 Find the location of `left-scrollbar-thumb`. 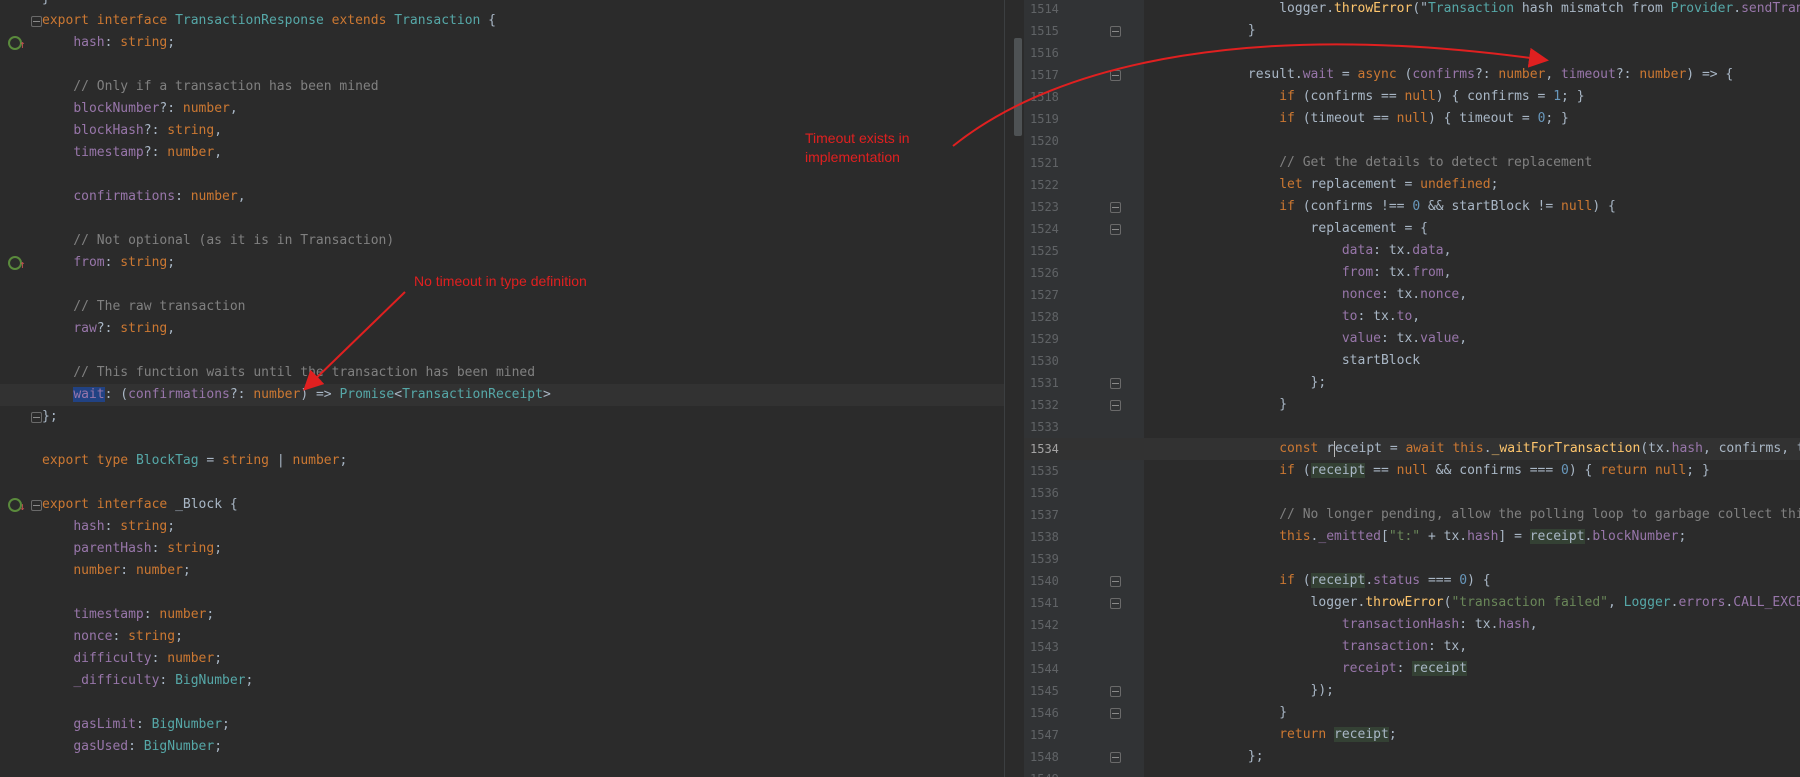

left-scrollbar-thumb is located at coordinates (1018, 87).